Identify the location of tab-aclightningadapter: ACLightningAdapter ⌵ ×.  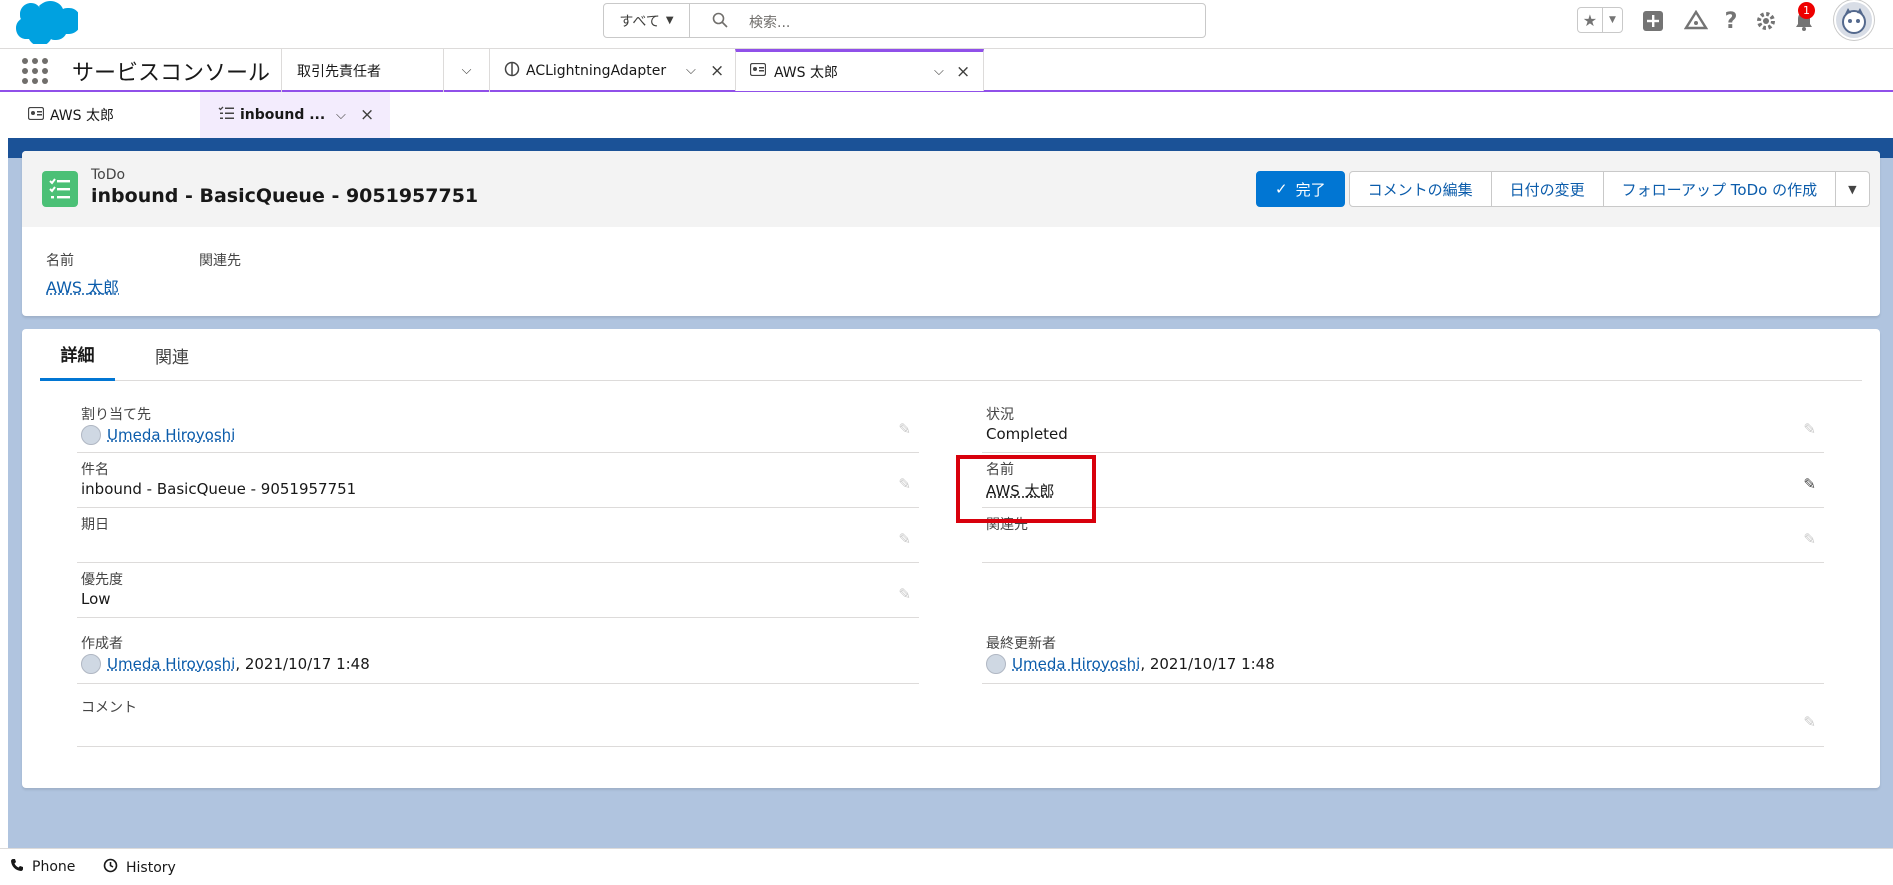
(612, 70).